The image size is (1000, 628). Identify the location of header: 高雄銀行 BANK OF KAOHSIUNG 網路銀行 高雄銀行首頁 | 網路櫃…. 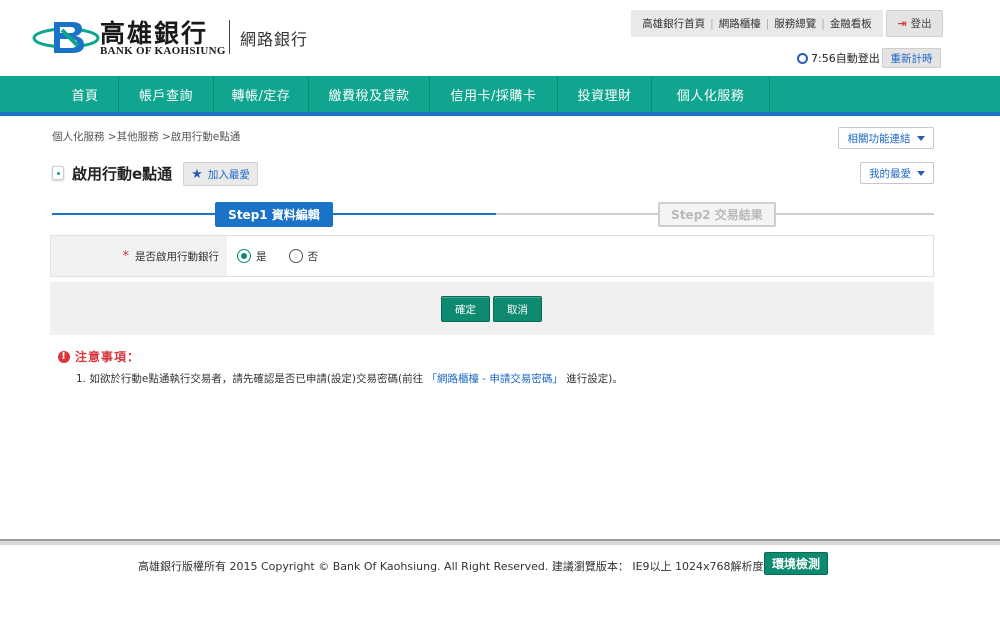
(500, 38).